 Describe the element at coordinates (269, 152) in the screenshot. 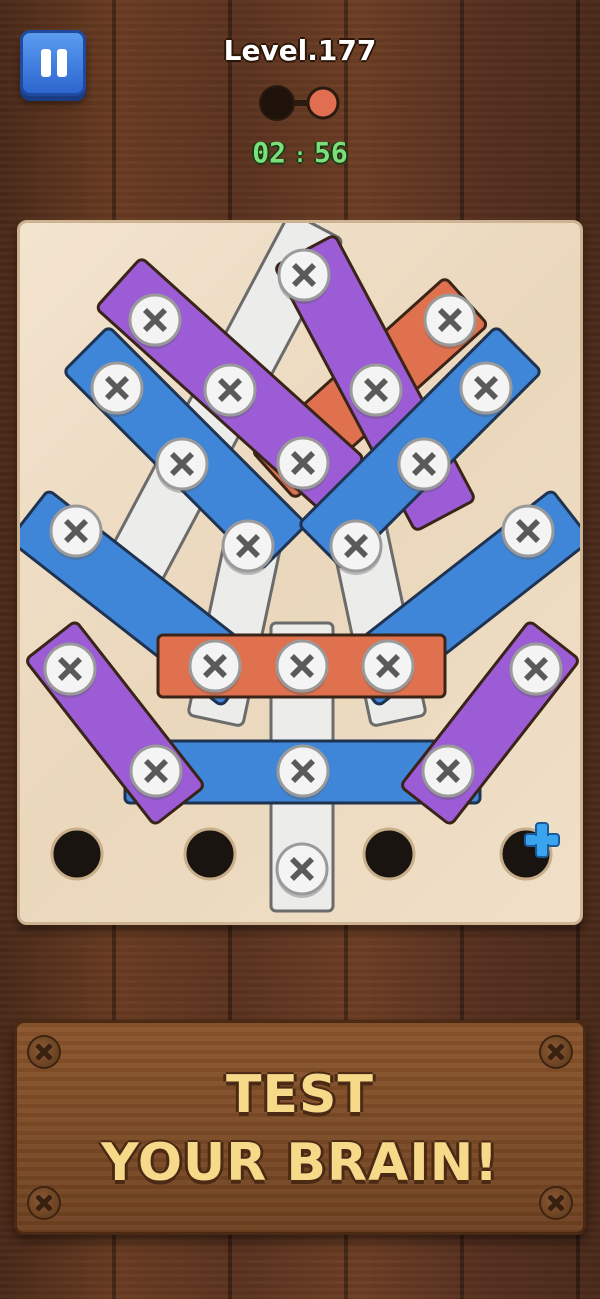

I see `timer-minutes: 02` at that location.